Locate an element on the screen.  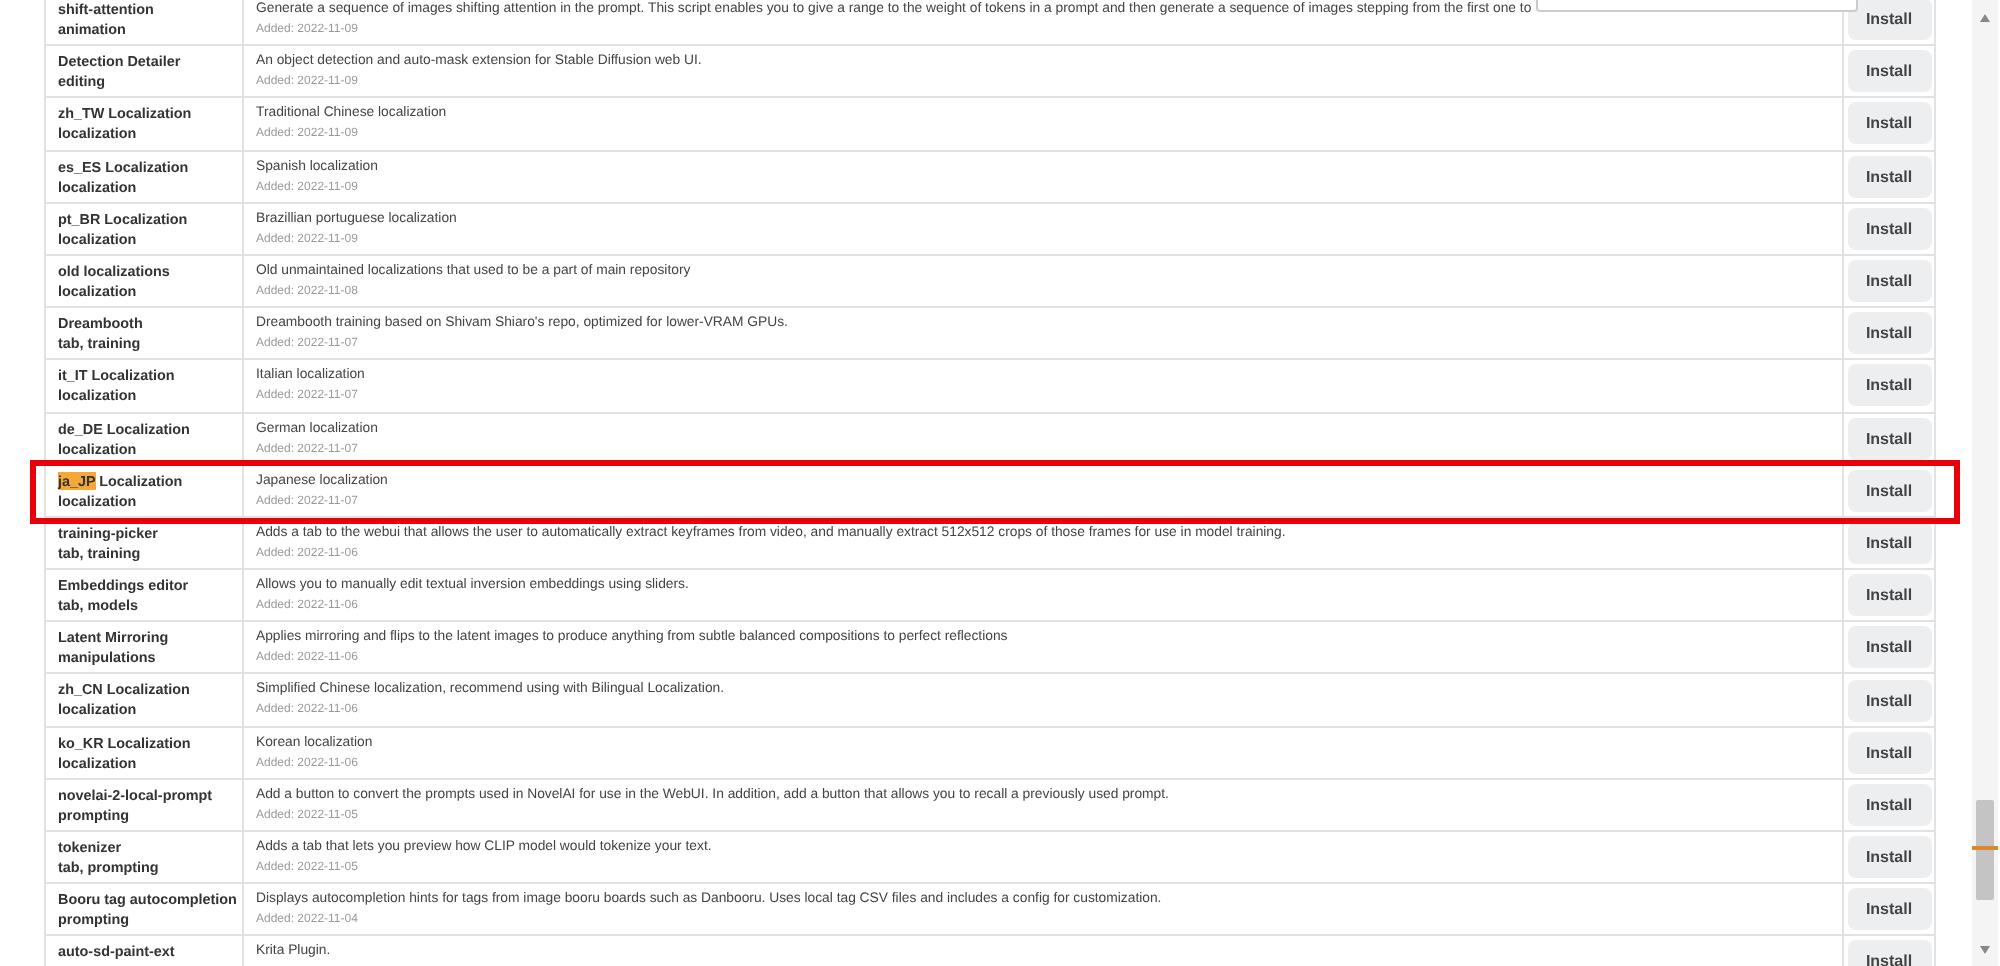
scroll-thumb is located at coordinates (1985, 850).